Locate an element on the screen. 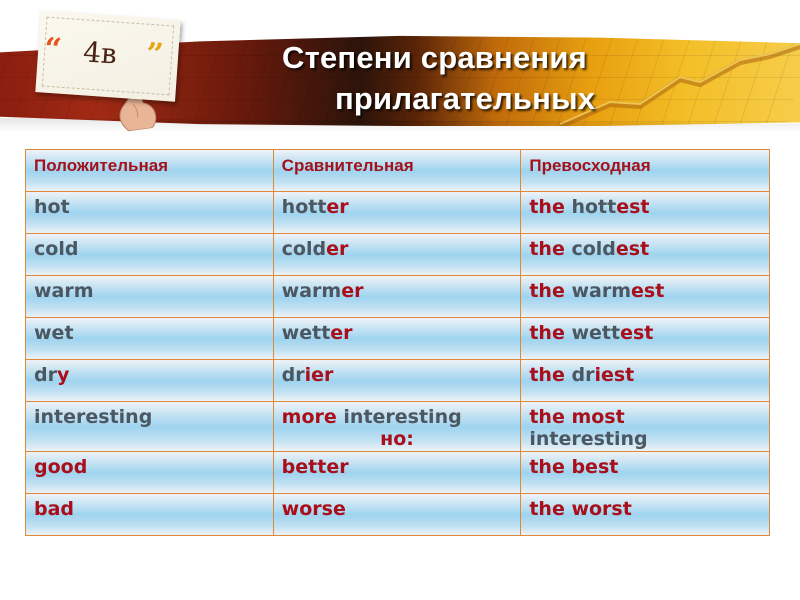  slide-title-line-1: Степени сравнения is located at coordinates (434, 57).